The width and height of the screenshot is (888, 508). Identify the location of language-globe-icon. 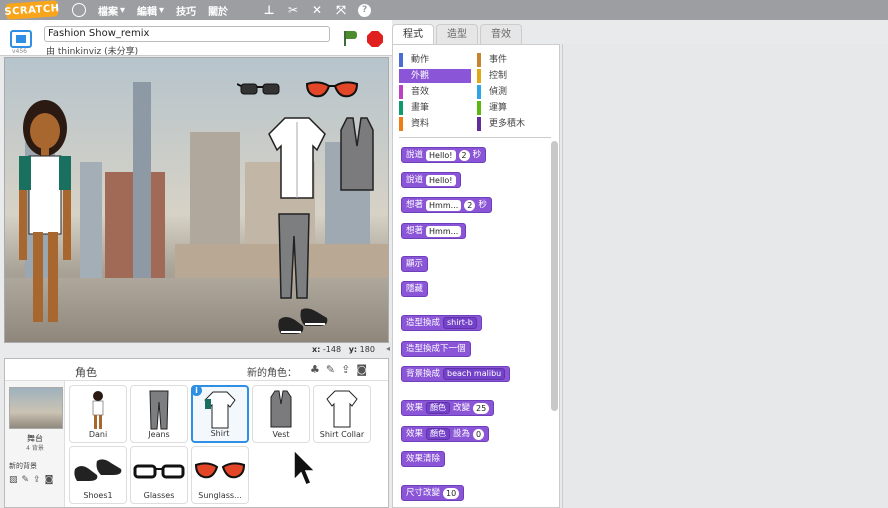
(79, 10).